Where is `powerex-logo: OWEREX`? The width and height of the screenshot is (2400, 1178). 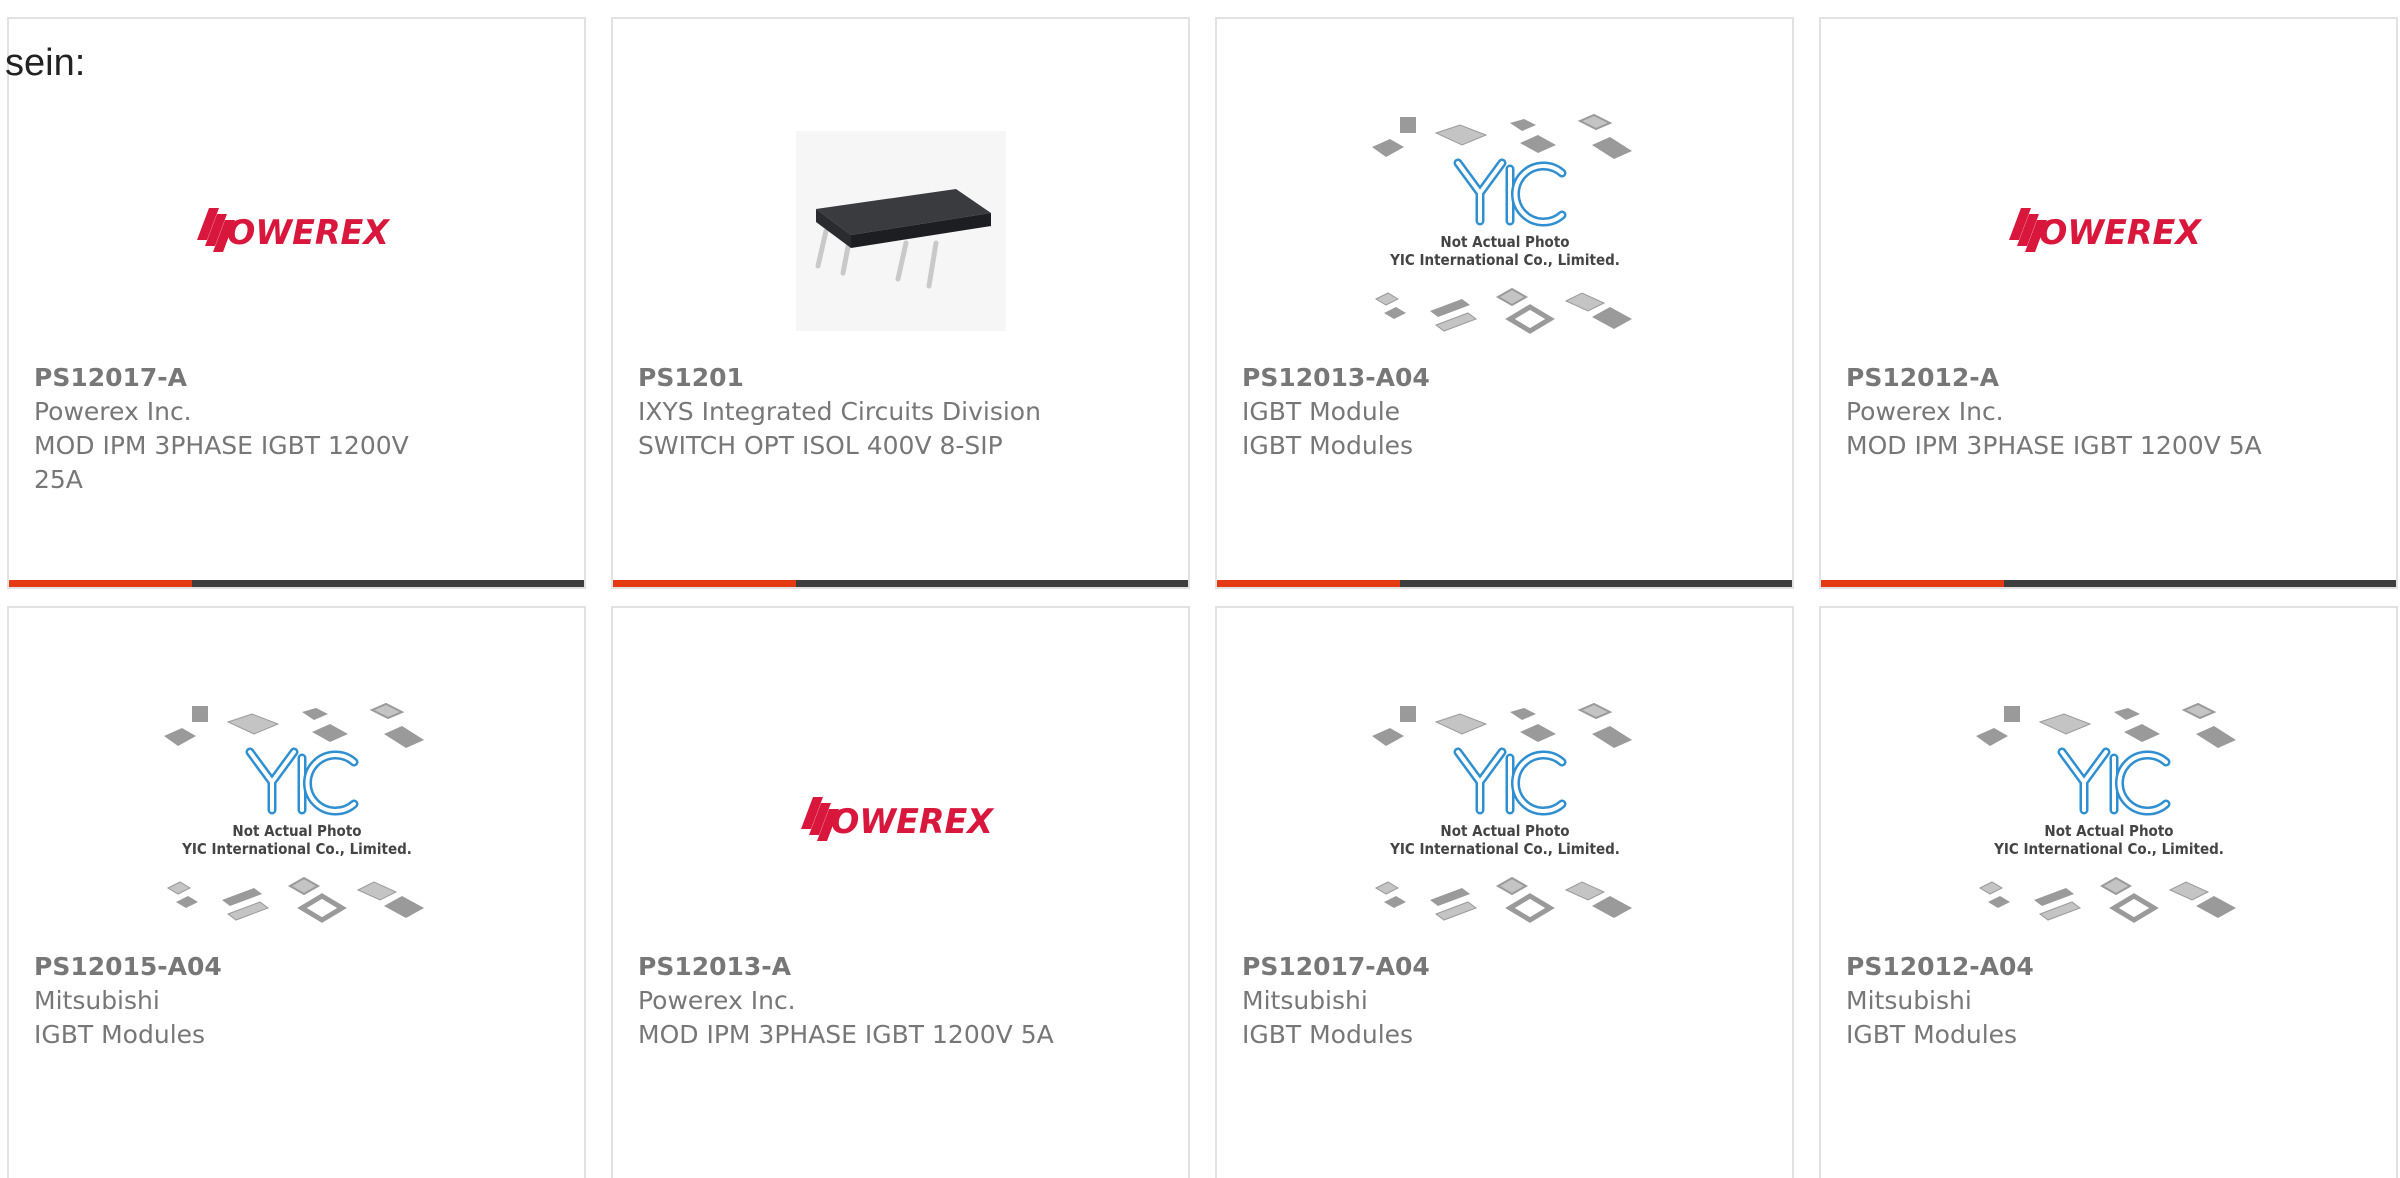
powerex-logo: OWEREX is located at coordinates (897, 819).